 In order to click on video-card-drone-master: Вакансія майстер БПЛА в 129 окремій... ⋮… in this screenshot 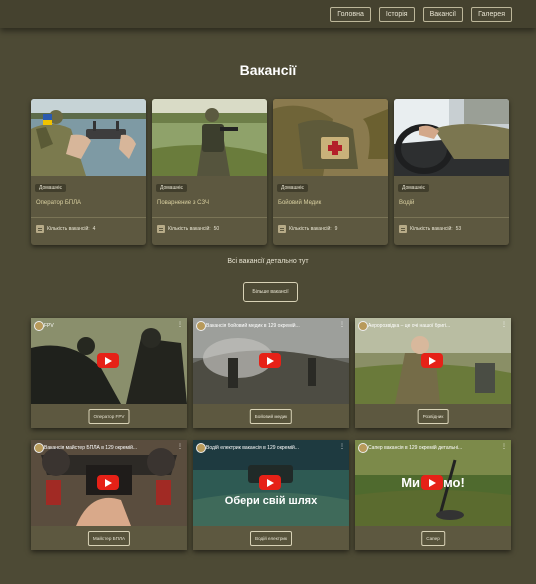, I will do `click(109, 495)`.